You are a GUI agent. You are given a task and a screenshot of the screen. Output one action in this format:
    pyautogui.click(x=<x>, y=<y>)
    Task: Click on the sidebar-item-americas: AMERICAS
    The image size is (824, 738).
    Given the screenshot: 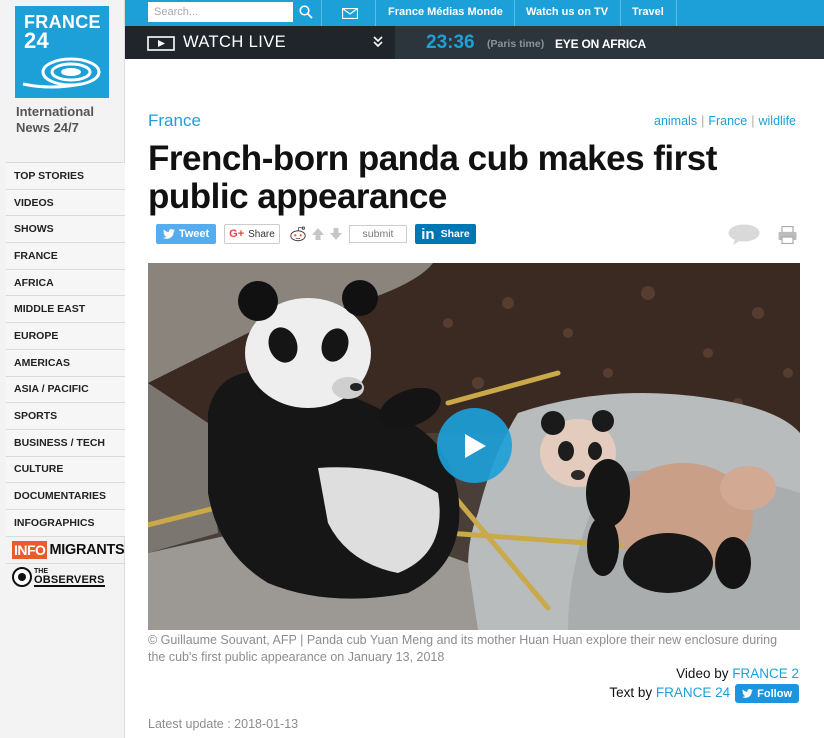 What is the action you would take?
    pyautogui.click(x=65, y=362)
    